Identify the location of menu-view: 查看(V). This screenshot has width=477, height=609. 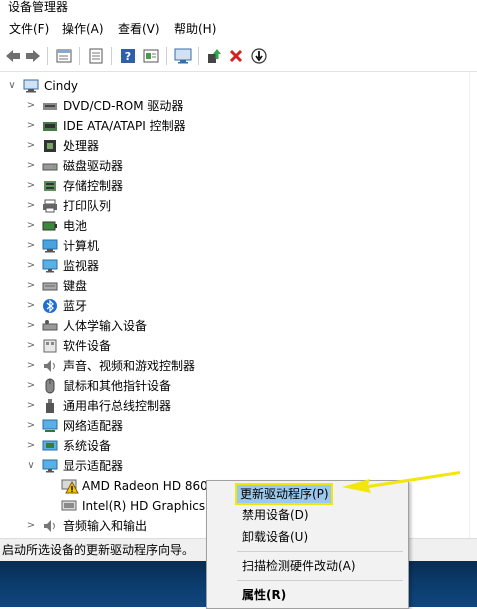
(139, 29).